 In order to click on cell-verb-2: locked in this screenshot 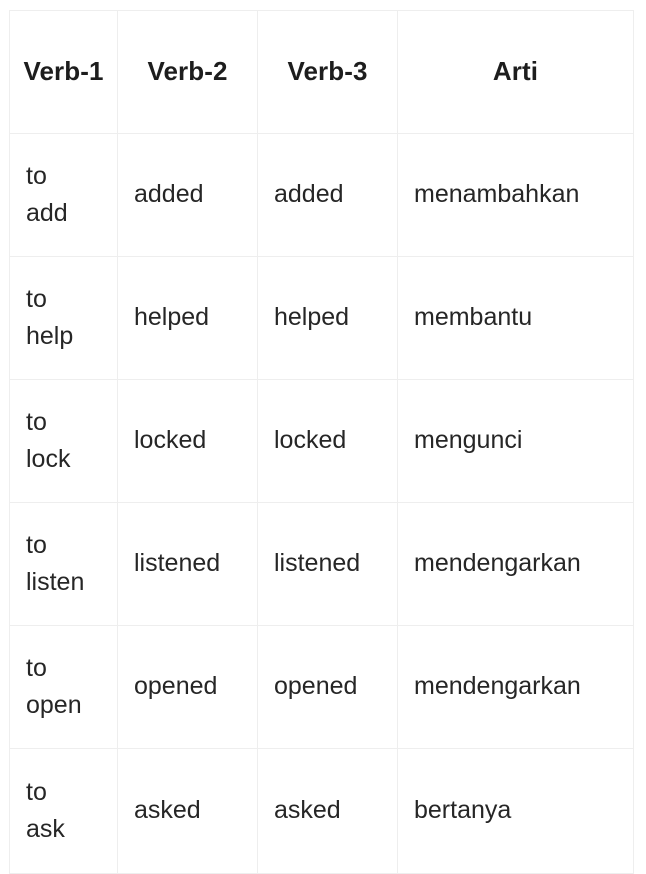, I will do `click(187, 441)`.